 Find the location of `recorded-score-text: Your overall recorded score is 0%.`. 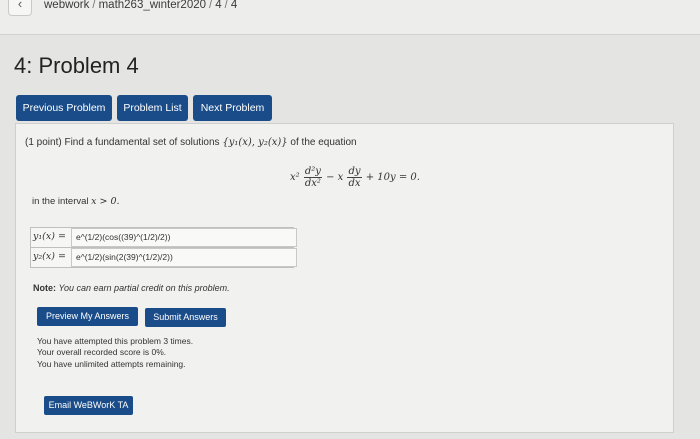

recorded-score-text: Your overall recorded score is 0%. is located at coordinates (102, 352).